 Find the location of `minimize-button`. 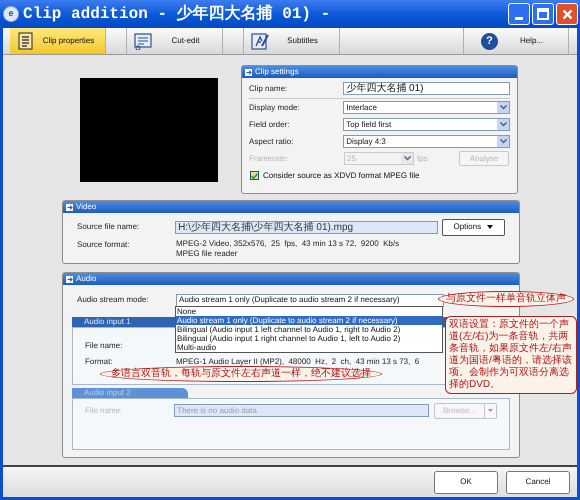

minimize-button is located at coordinates (519, 14).